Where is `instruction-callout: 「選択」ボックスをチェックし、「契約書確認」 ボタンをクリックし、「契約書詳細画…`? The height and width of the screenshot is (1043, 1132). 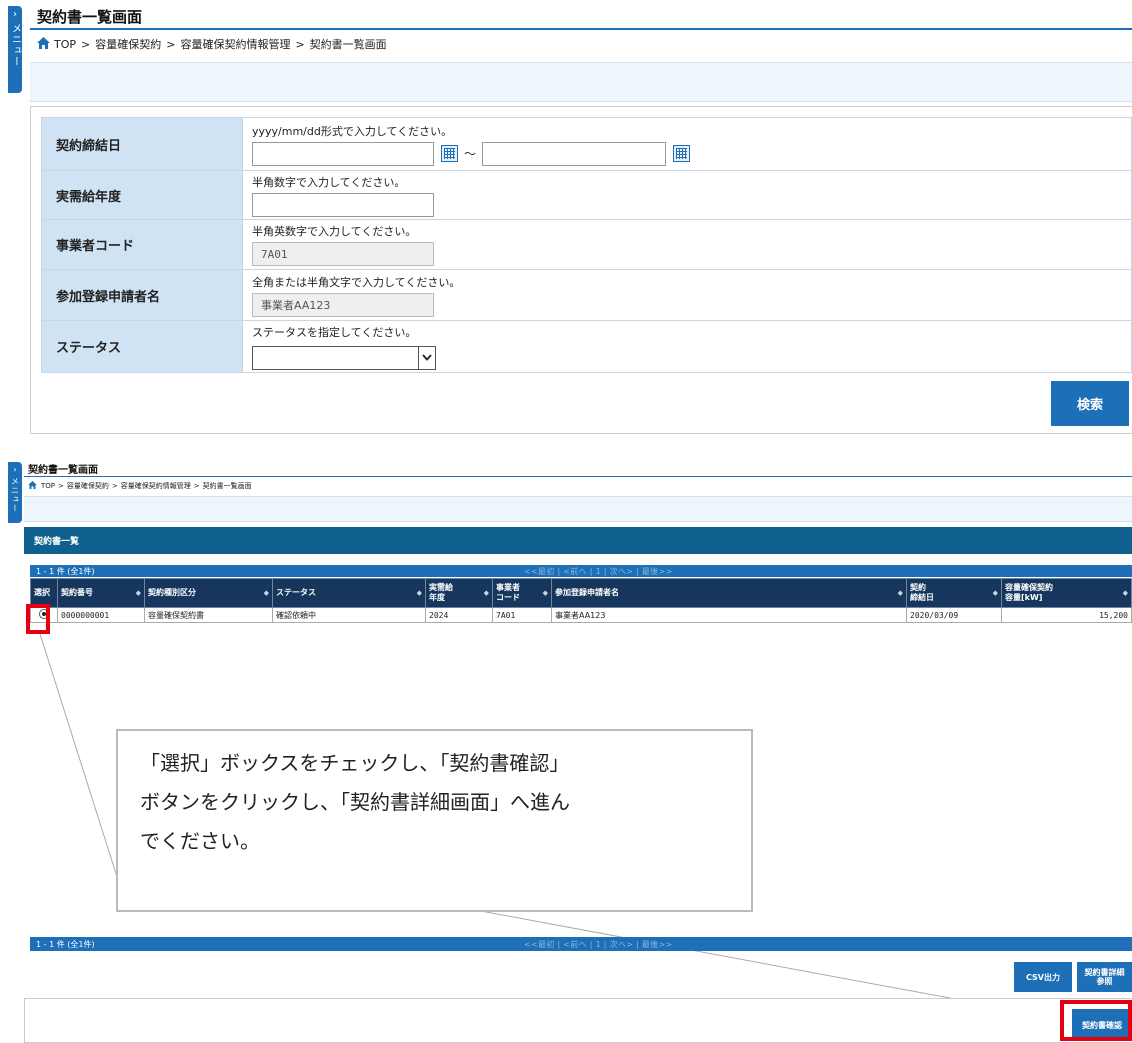 instruction-callout: 「選択」ボックスをチェックし、「契約書確認」 ボタンをクリックし、「契約書詳細画… is located at coordinates (434, 820).